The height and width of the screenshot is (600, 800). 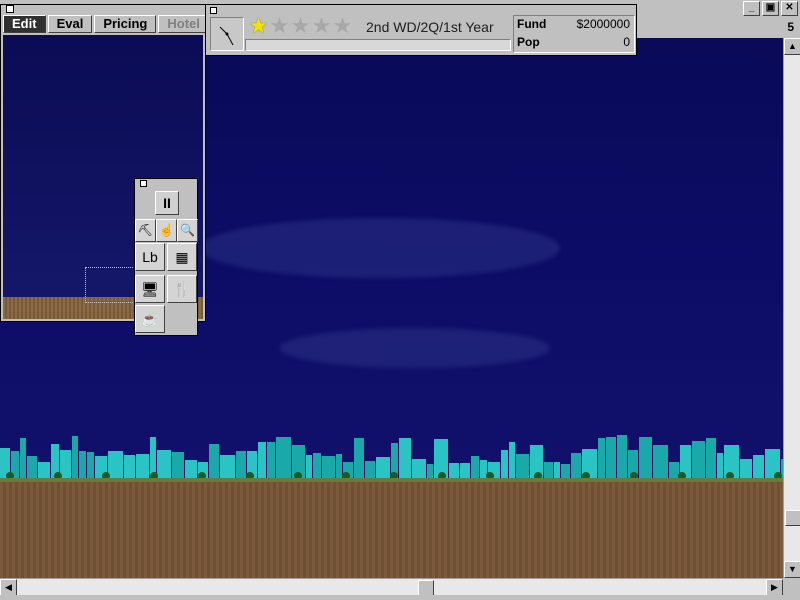 I want to click on vertical-scrollbar: ▲ ▼, so click(x=791, y=308).